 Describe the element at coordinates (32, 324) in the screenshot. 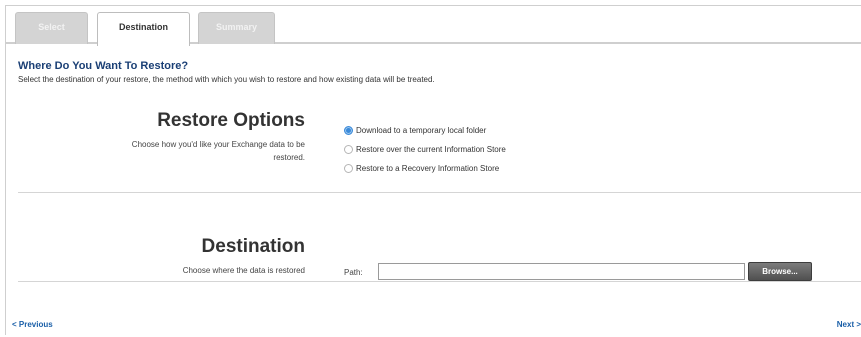

I see `previous-link: < Previous` at that location.